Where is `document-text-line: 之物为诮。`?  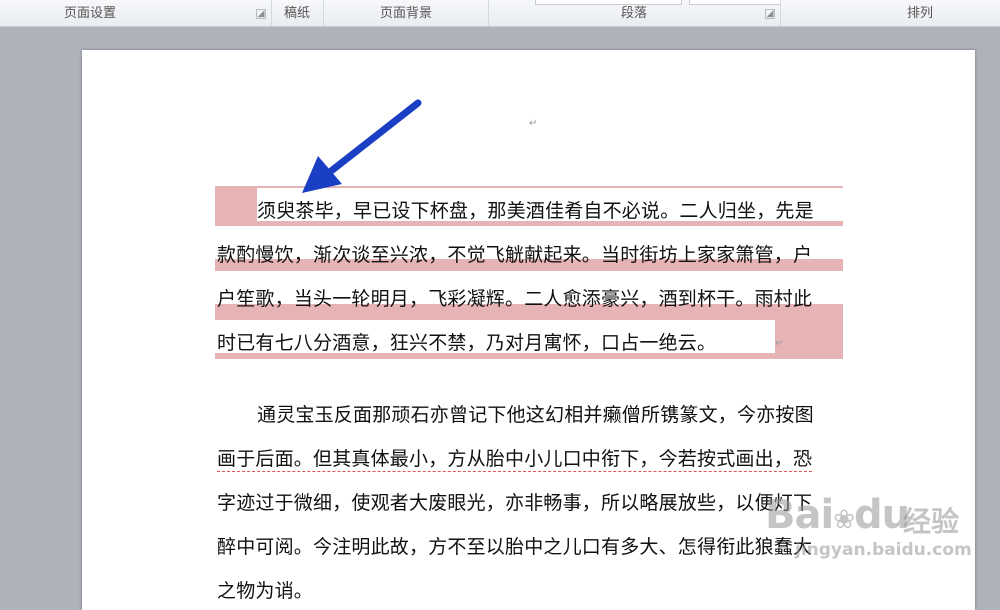 document-text-line: 之物为诮。 is located at coordinates (265, 589).